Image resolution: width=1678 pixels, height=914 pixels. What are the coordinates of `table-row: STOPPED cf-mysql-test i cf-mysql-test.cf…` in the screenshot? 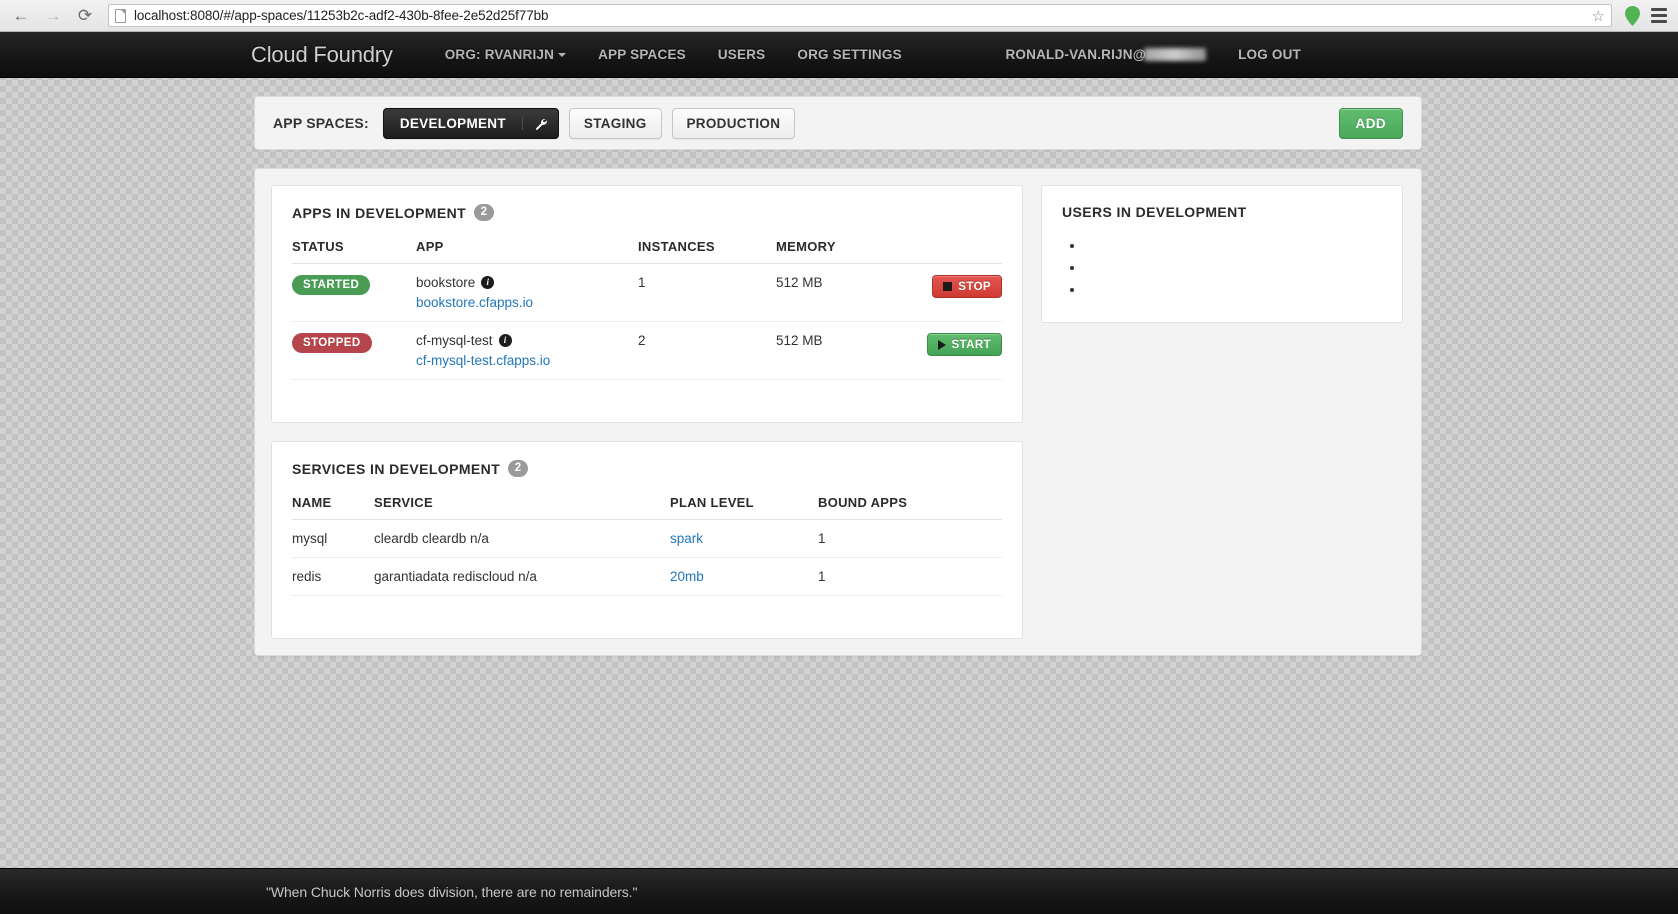 It's located at (647, 350).